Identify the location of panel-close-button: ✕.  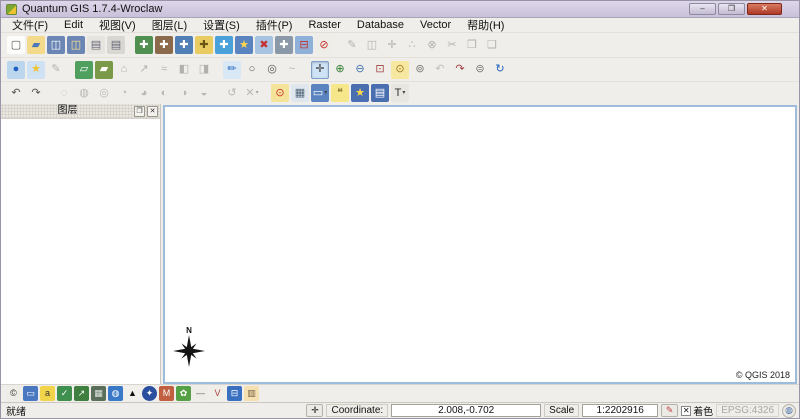
(152, 111).